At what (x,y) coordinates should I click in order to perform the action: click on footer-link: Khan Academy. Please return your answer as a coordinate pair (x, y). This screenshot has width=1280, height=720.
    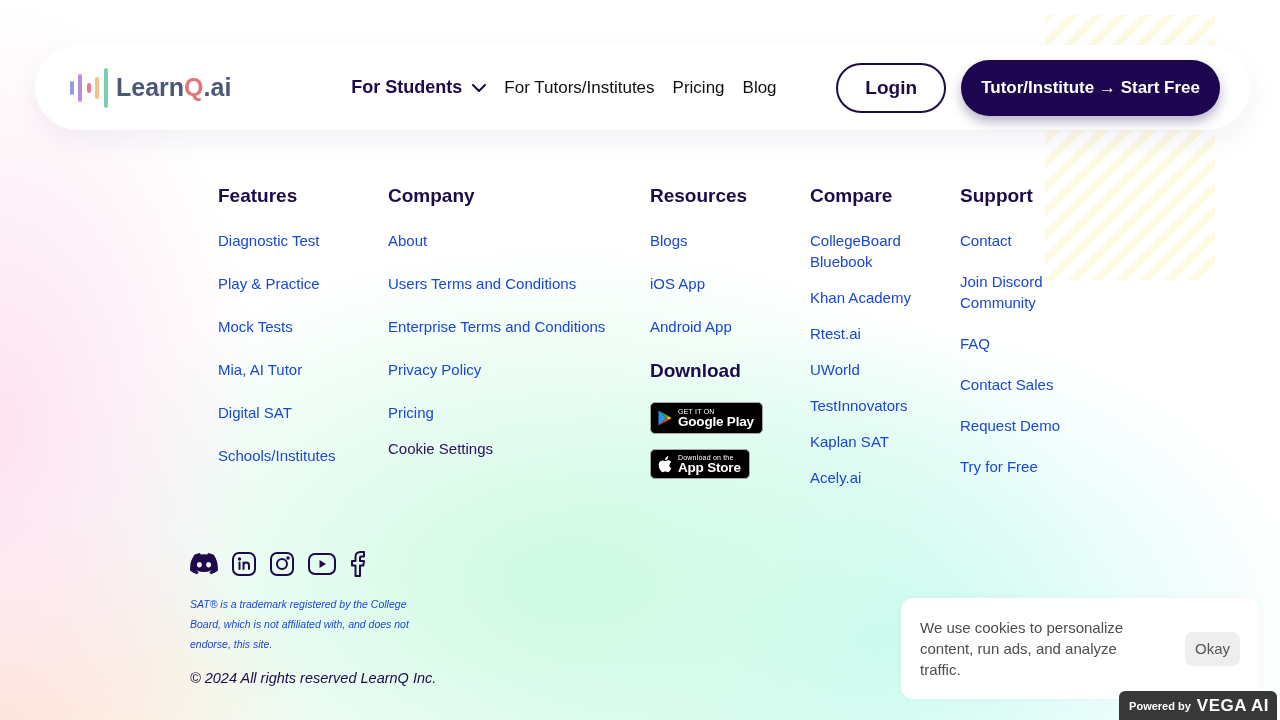
    Looking at the image, I should click on (860, 297).